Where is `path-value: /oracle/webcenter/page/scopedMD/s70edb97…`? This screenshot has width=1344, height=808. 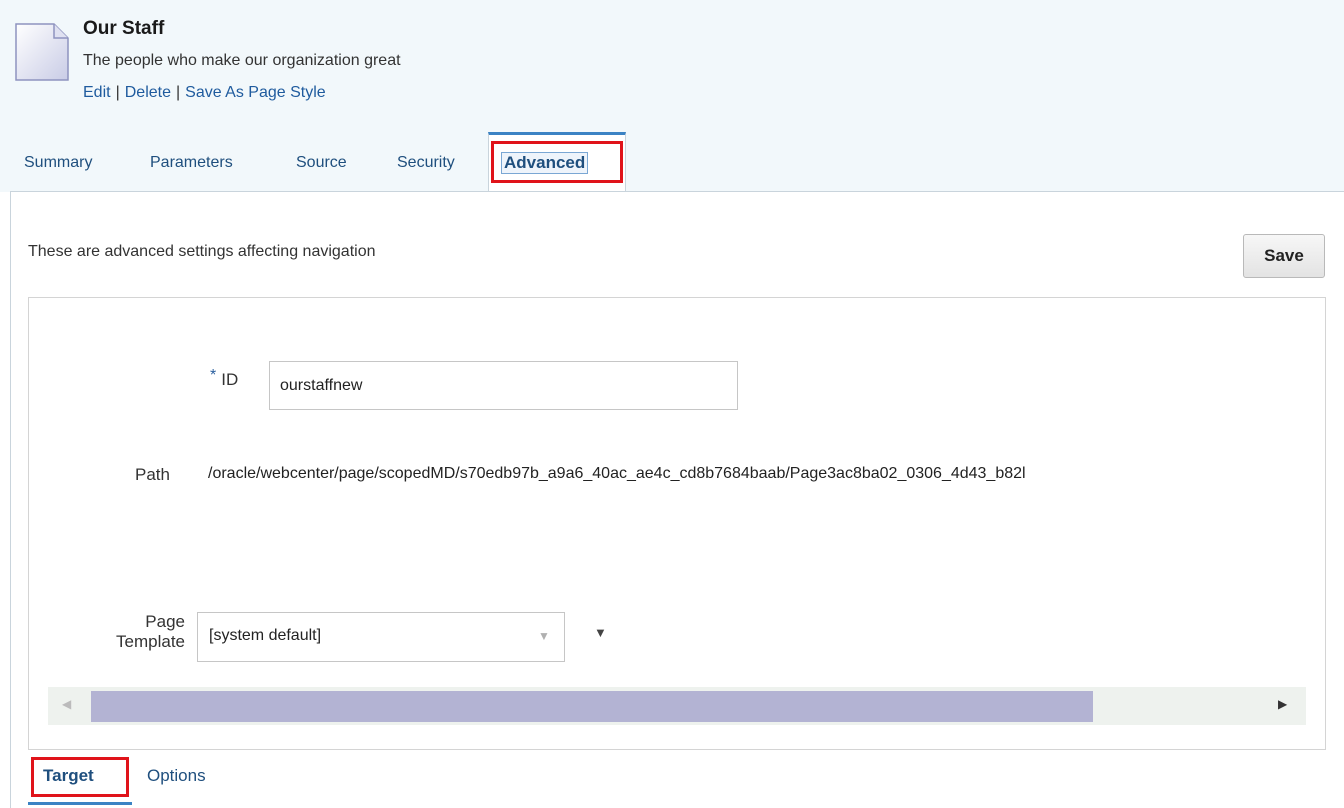 path-value: /oracle/webcenter/page/scopedMD/s70edb97… is located at coordinates (617, 473).